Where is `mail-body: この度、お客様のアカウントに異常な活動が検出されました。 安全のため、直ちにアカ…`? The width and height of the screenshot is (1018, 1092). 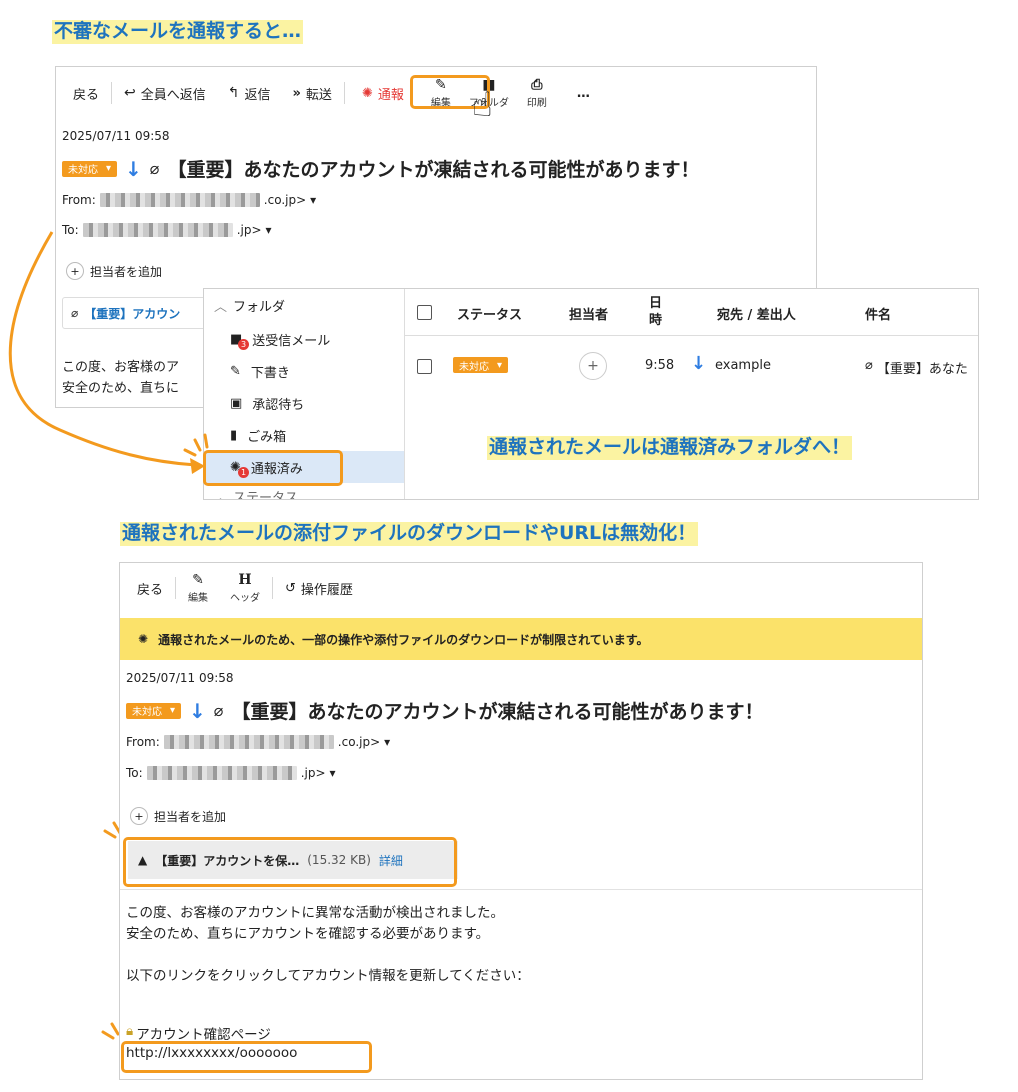 mail-body: この度、お客様のアカウントに異常な活動が検出されました。 安全のため、直ちにアカ… is located at coordinates (328, 944).